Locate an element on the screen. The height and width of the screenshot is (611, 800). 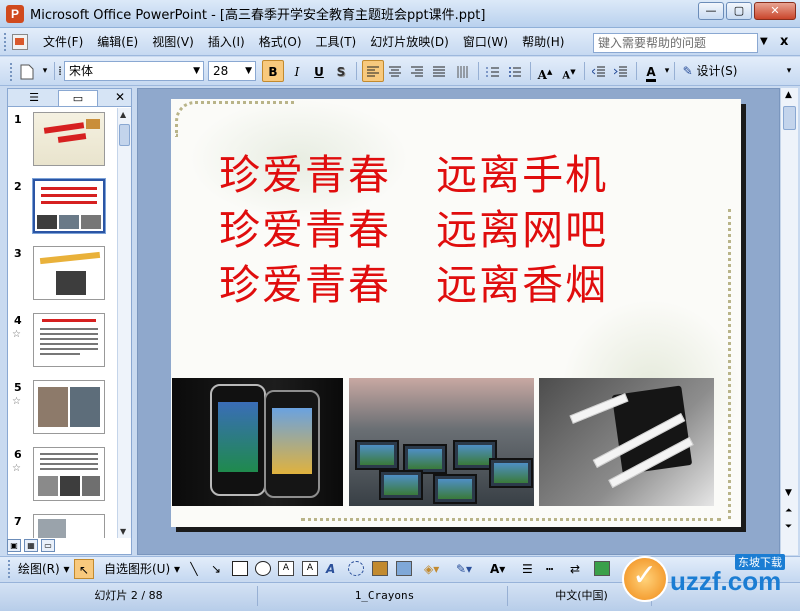
vertical-text-icon is located at coordinates (463, 71).